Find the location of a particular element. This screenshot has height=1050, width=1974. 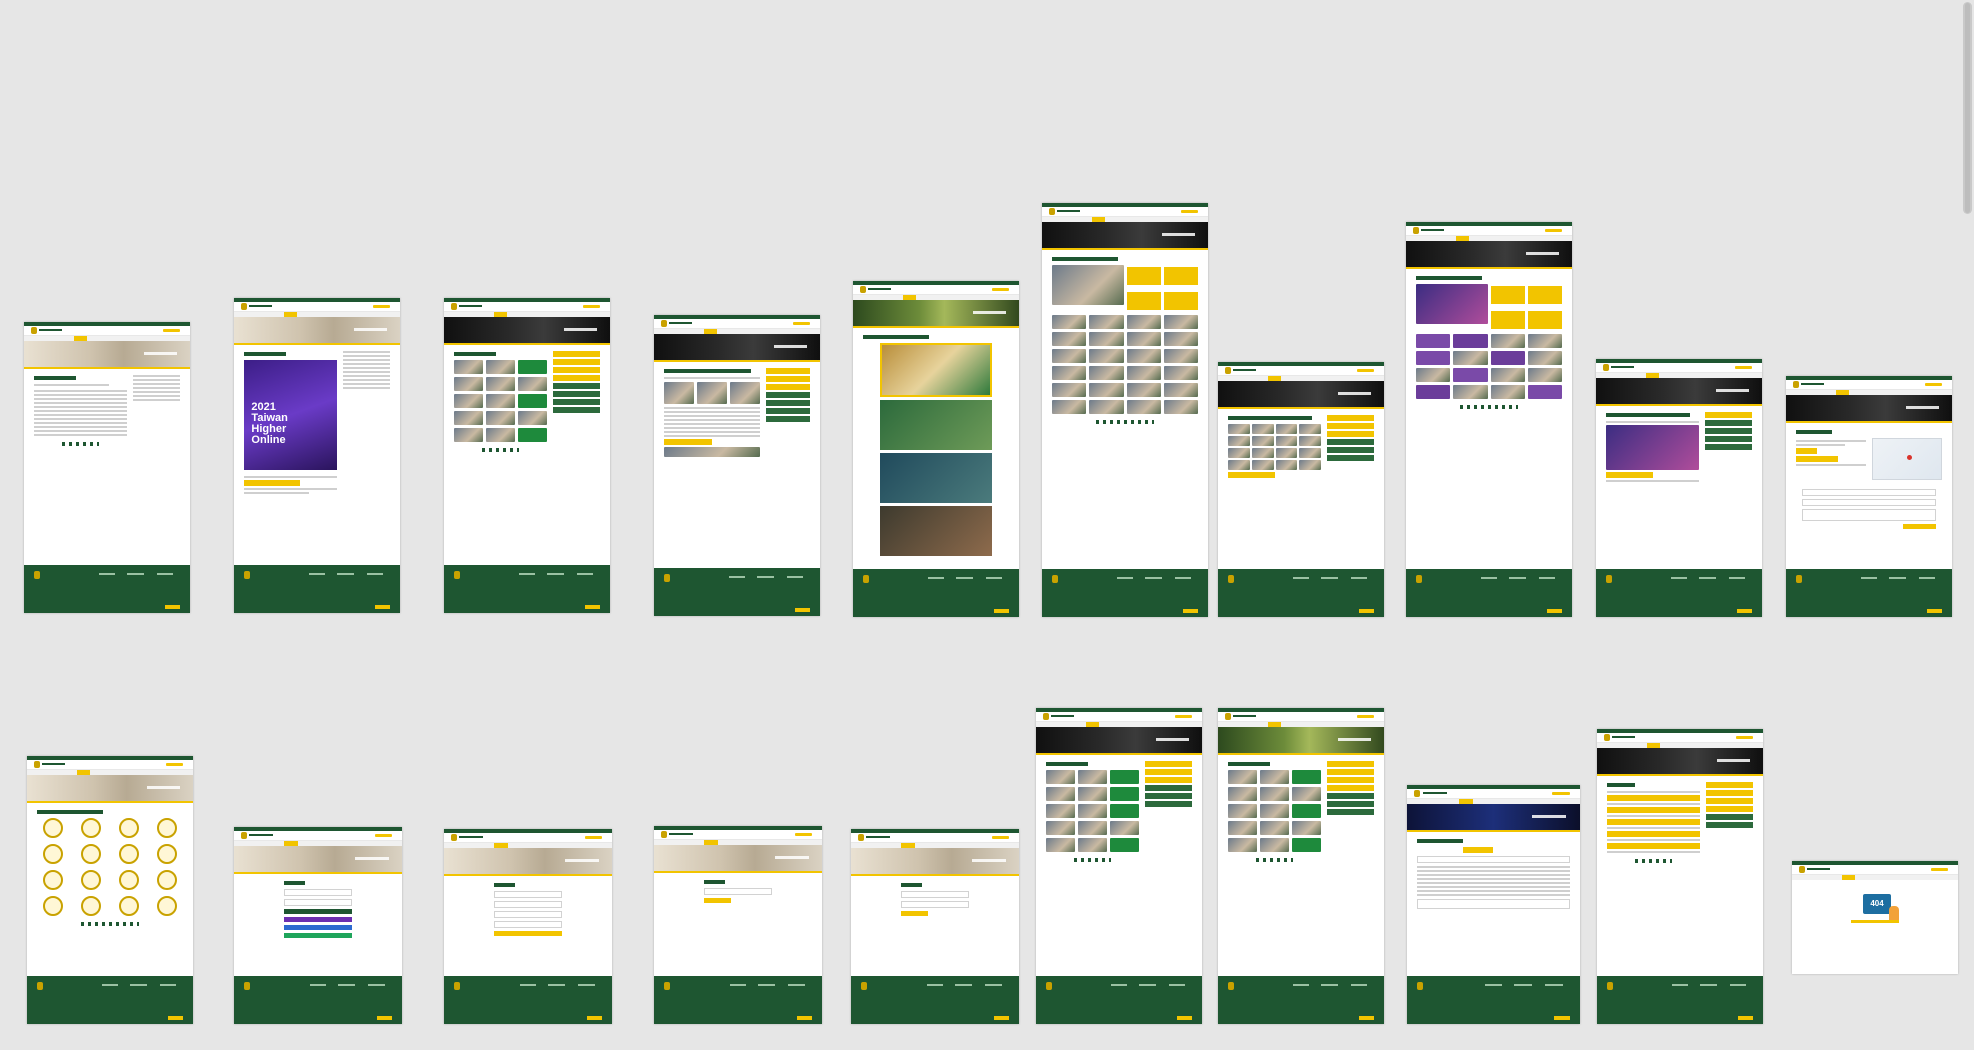

board-reset-password is located at coordinates (935, 926).